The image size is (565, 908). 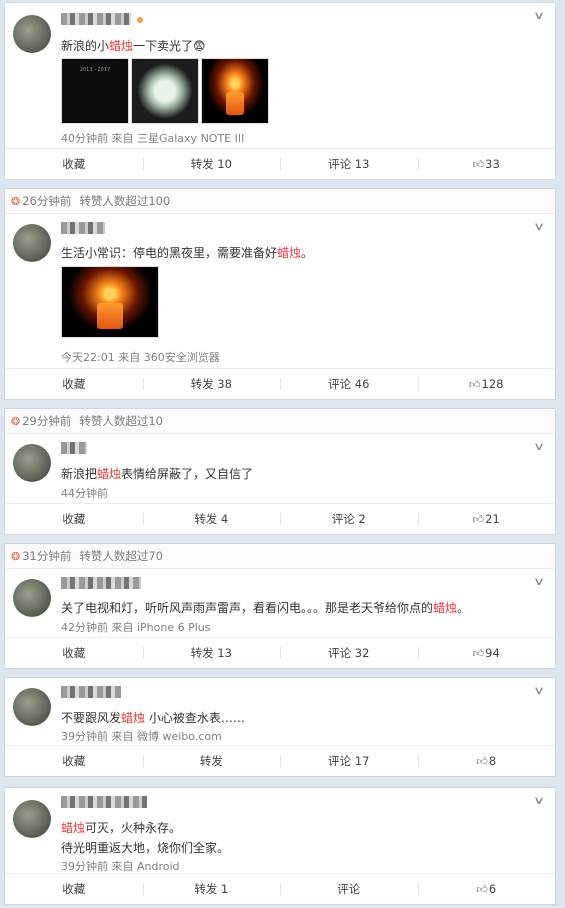 I want to click on post-meta: 39分钟前 来自 Android, so click(x=120, y=866).